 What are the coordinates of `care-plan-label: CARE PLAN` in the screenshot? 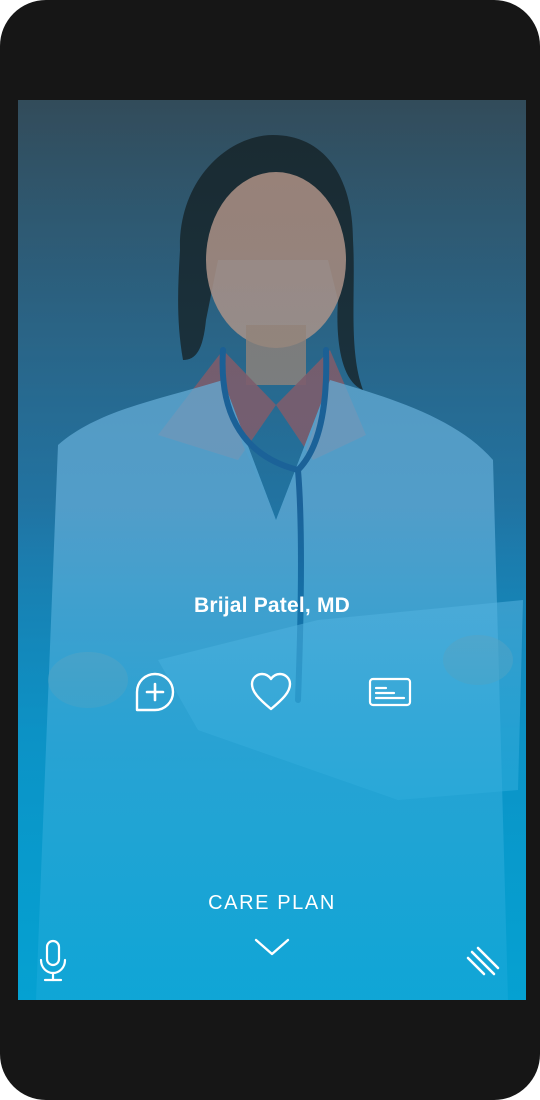 It's located at (272, 903).